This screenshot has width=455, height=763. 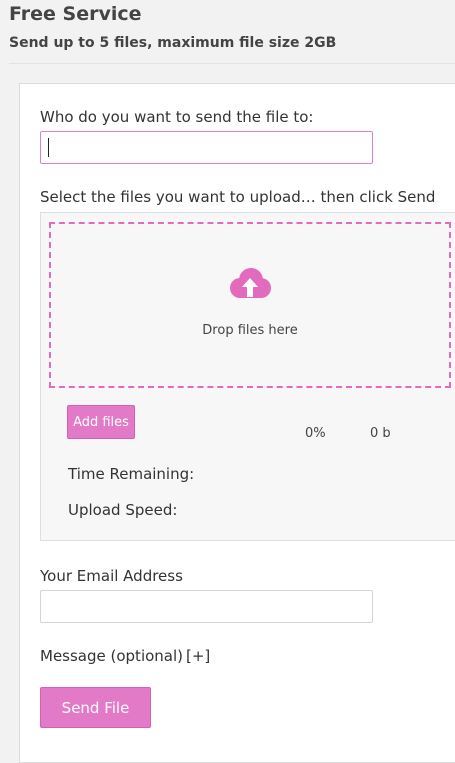 I want to click on text-caret, so click(x=48, y=147).